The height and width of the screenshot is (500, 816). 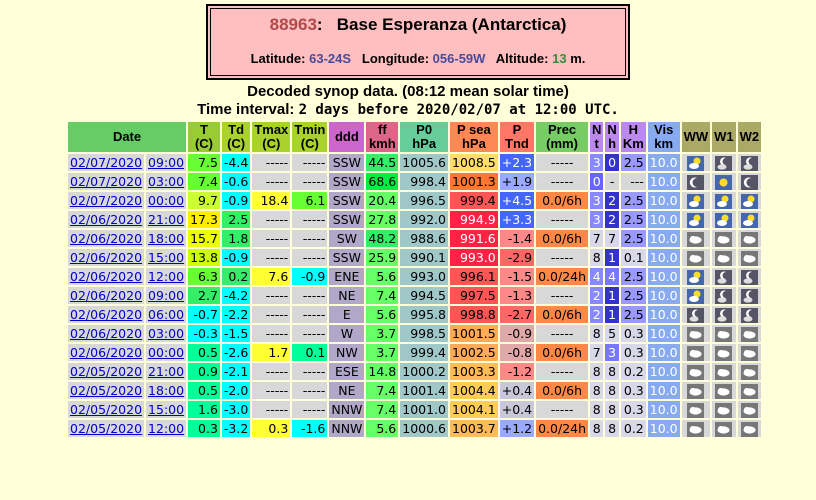 What do you see at coordinates (724, 296) in the screenshot?
I see `moon-cloud-icon` at bounding box center [724, 296].